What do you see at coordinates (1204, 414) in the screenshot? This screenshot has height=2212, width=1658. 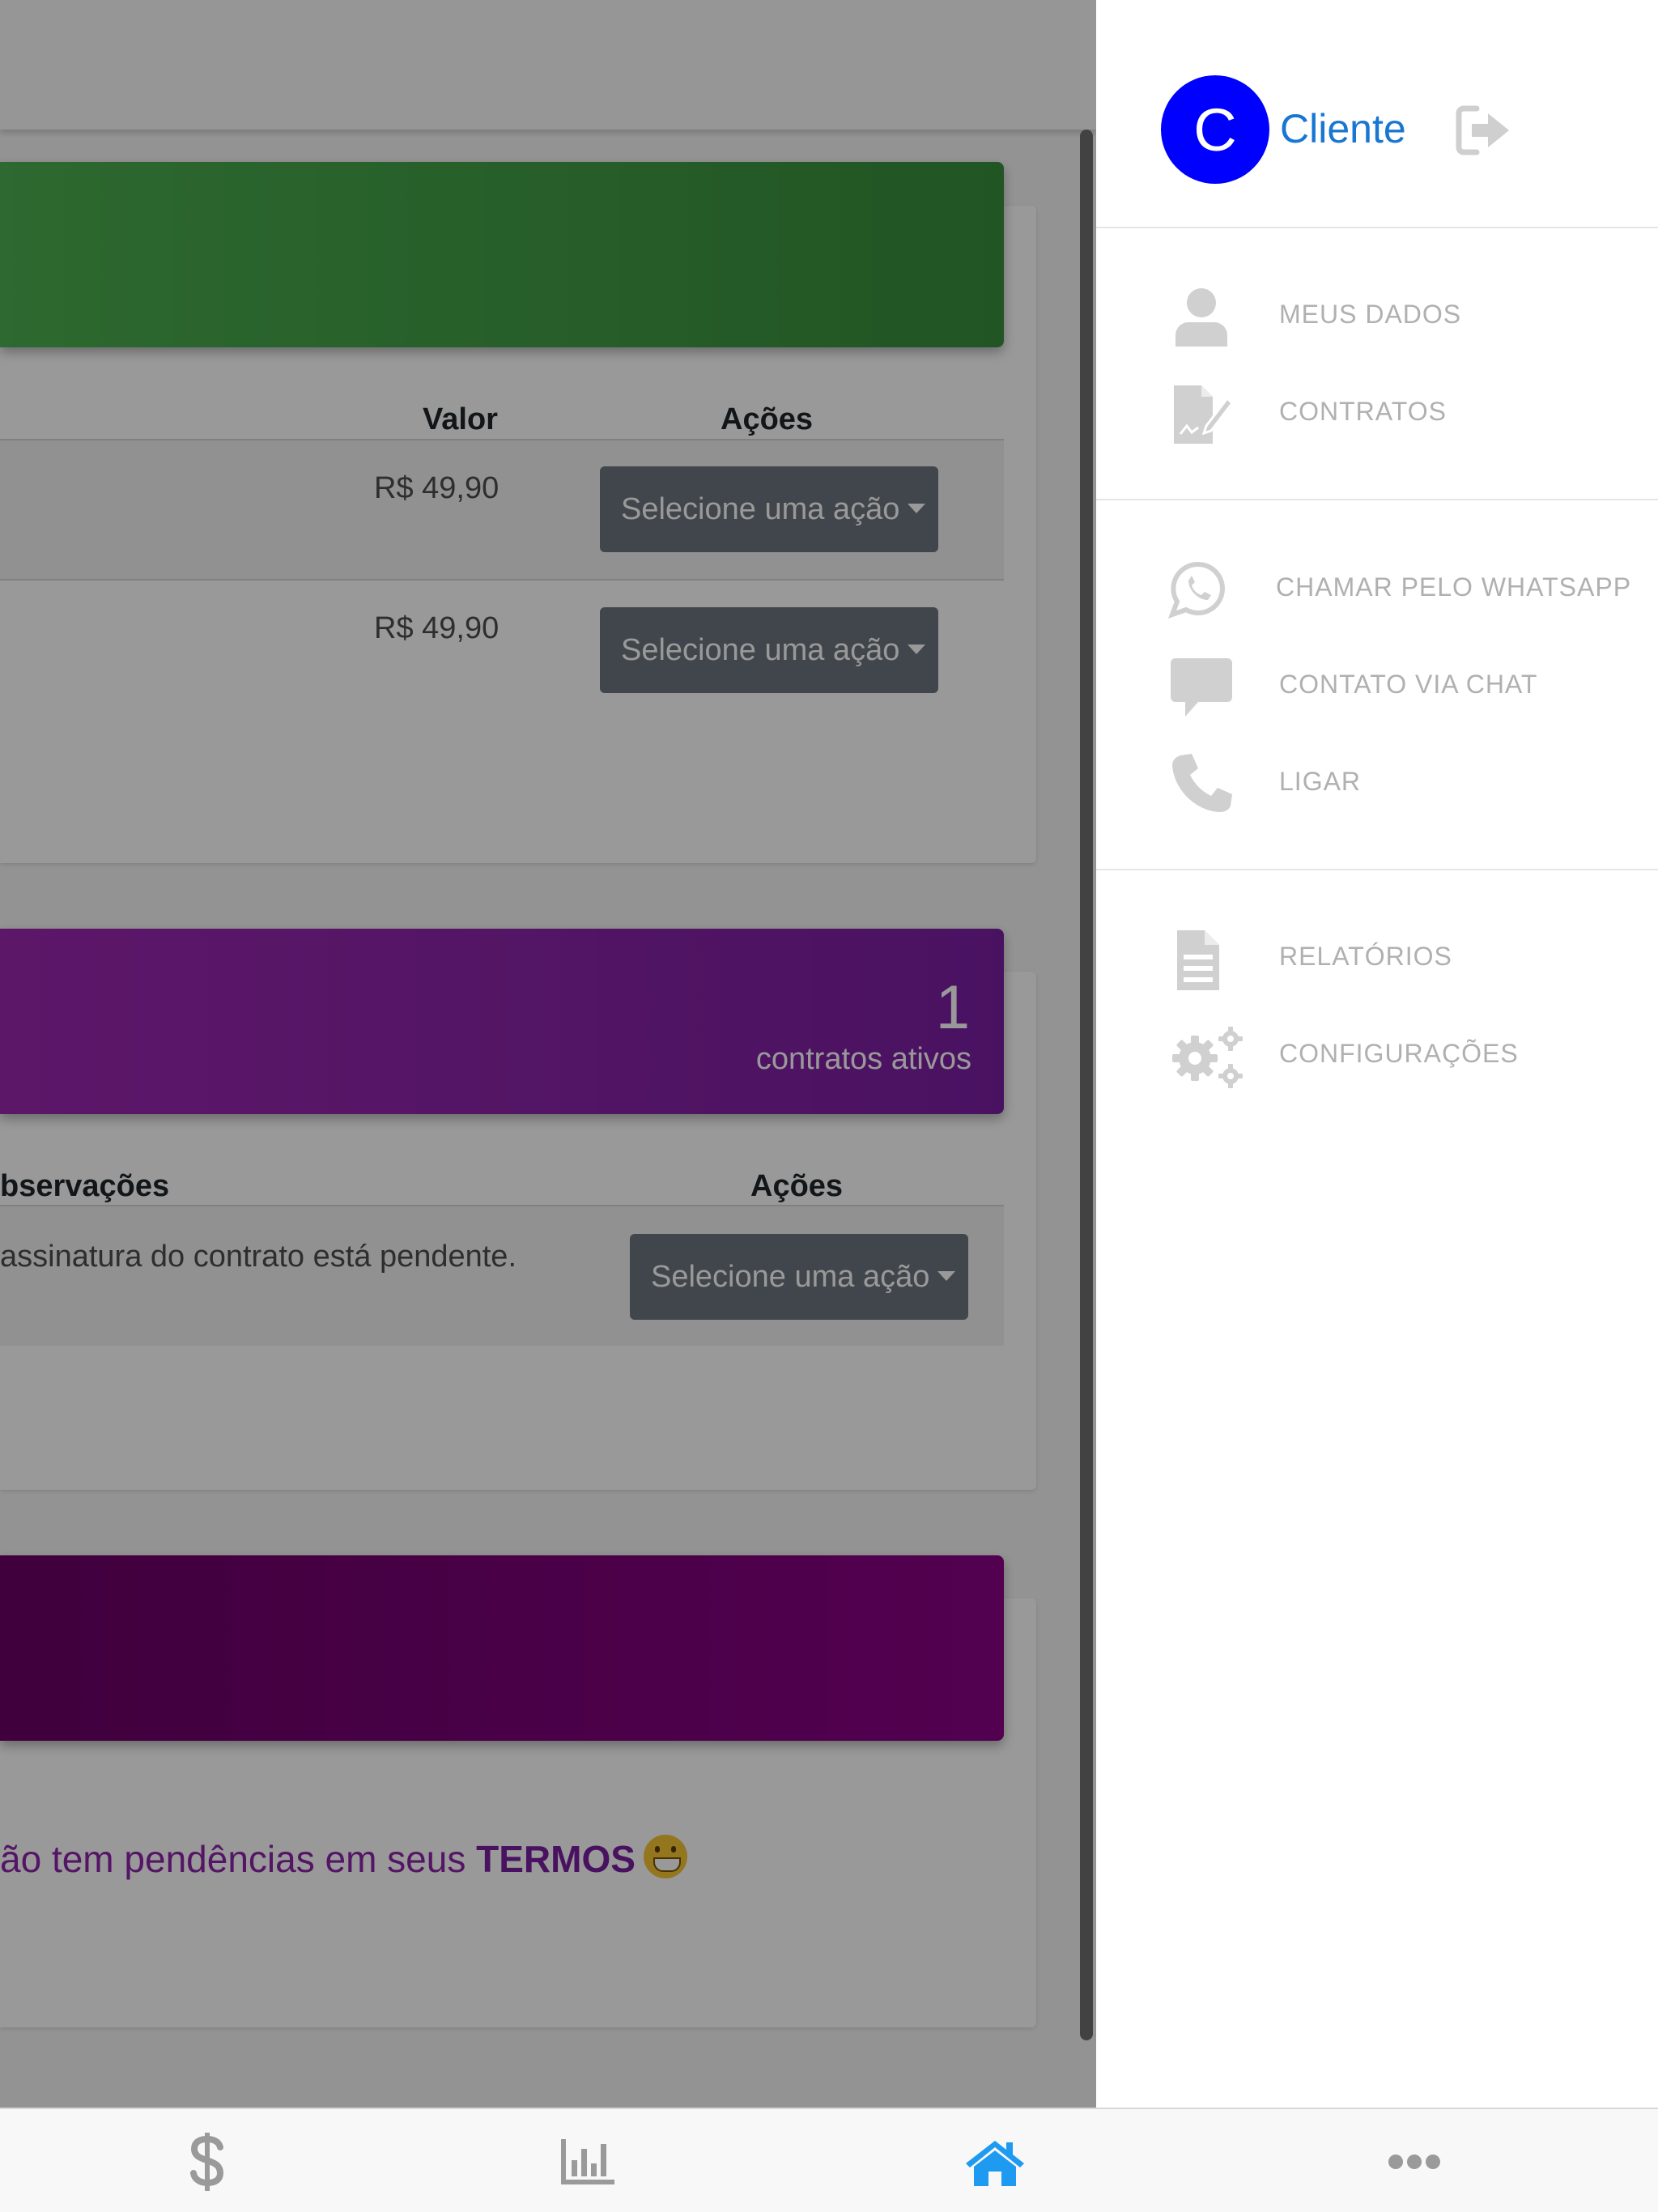 I see `contract-sign-icon` at bounding box center [1204, 414].